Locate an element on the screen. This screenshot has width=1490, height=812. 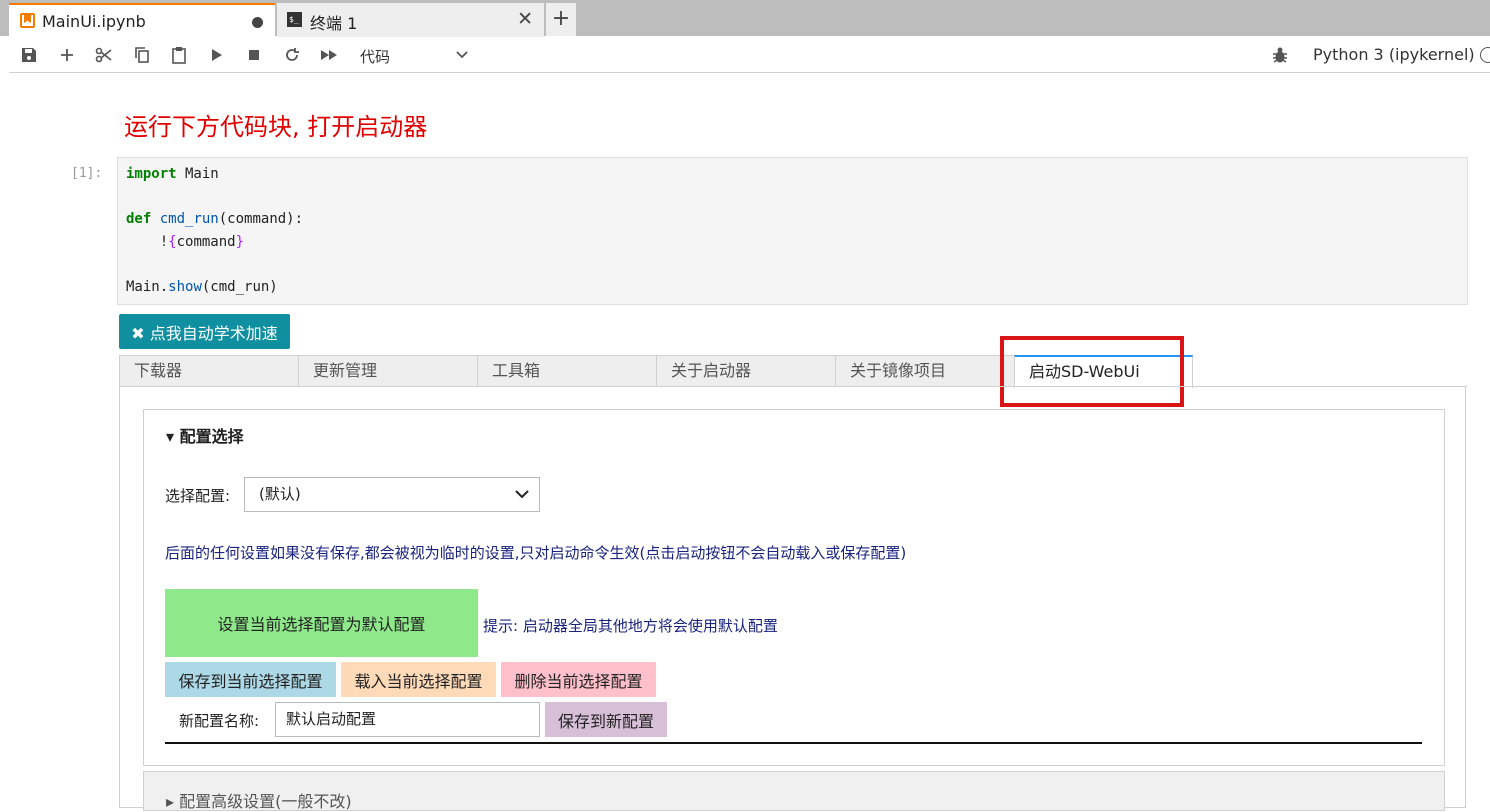
config-section-toggle: ▾ 配置选择 is located at coordinates (205, 435).